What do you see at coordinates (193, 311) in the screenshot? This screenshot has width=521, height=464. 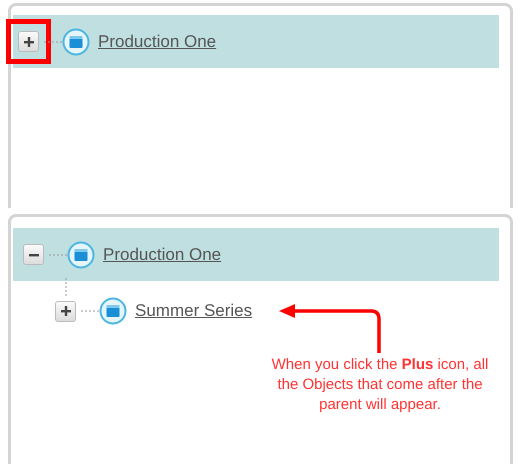 I see `tree-item-link: Summer Series` at bounding box center [193, 311].